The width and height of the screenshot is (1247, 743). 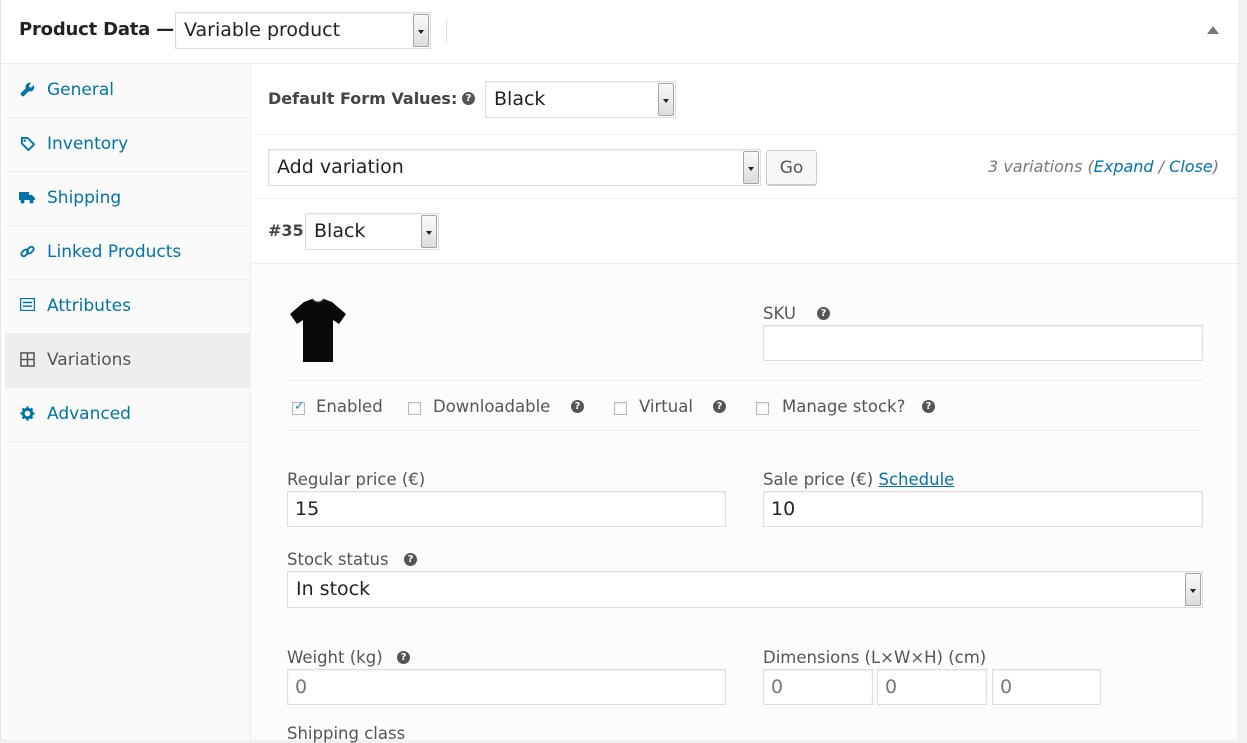 I want to click on tab-advanced: Advanced, so click(x=128, y=415).